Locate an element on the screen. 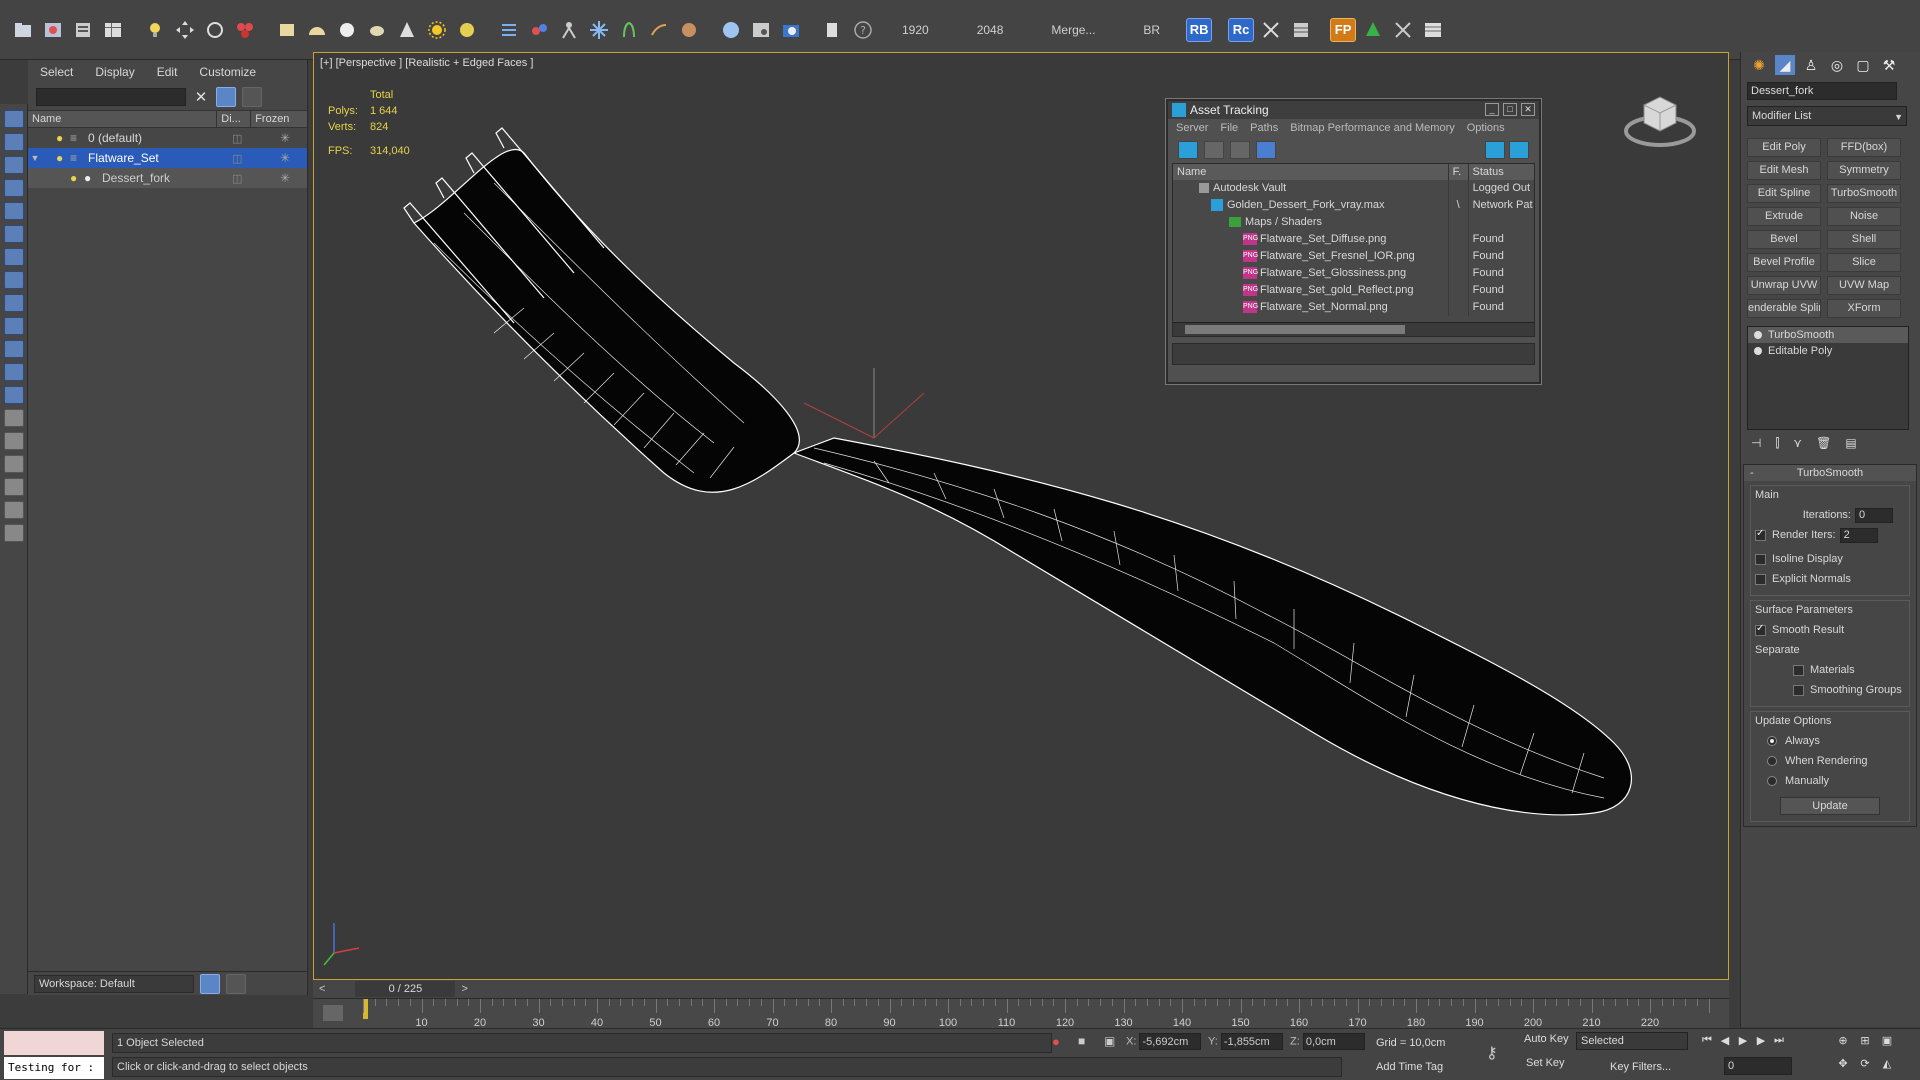  help-icon is located at coordinates (1495, 150).